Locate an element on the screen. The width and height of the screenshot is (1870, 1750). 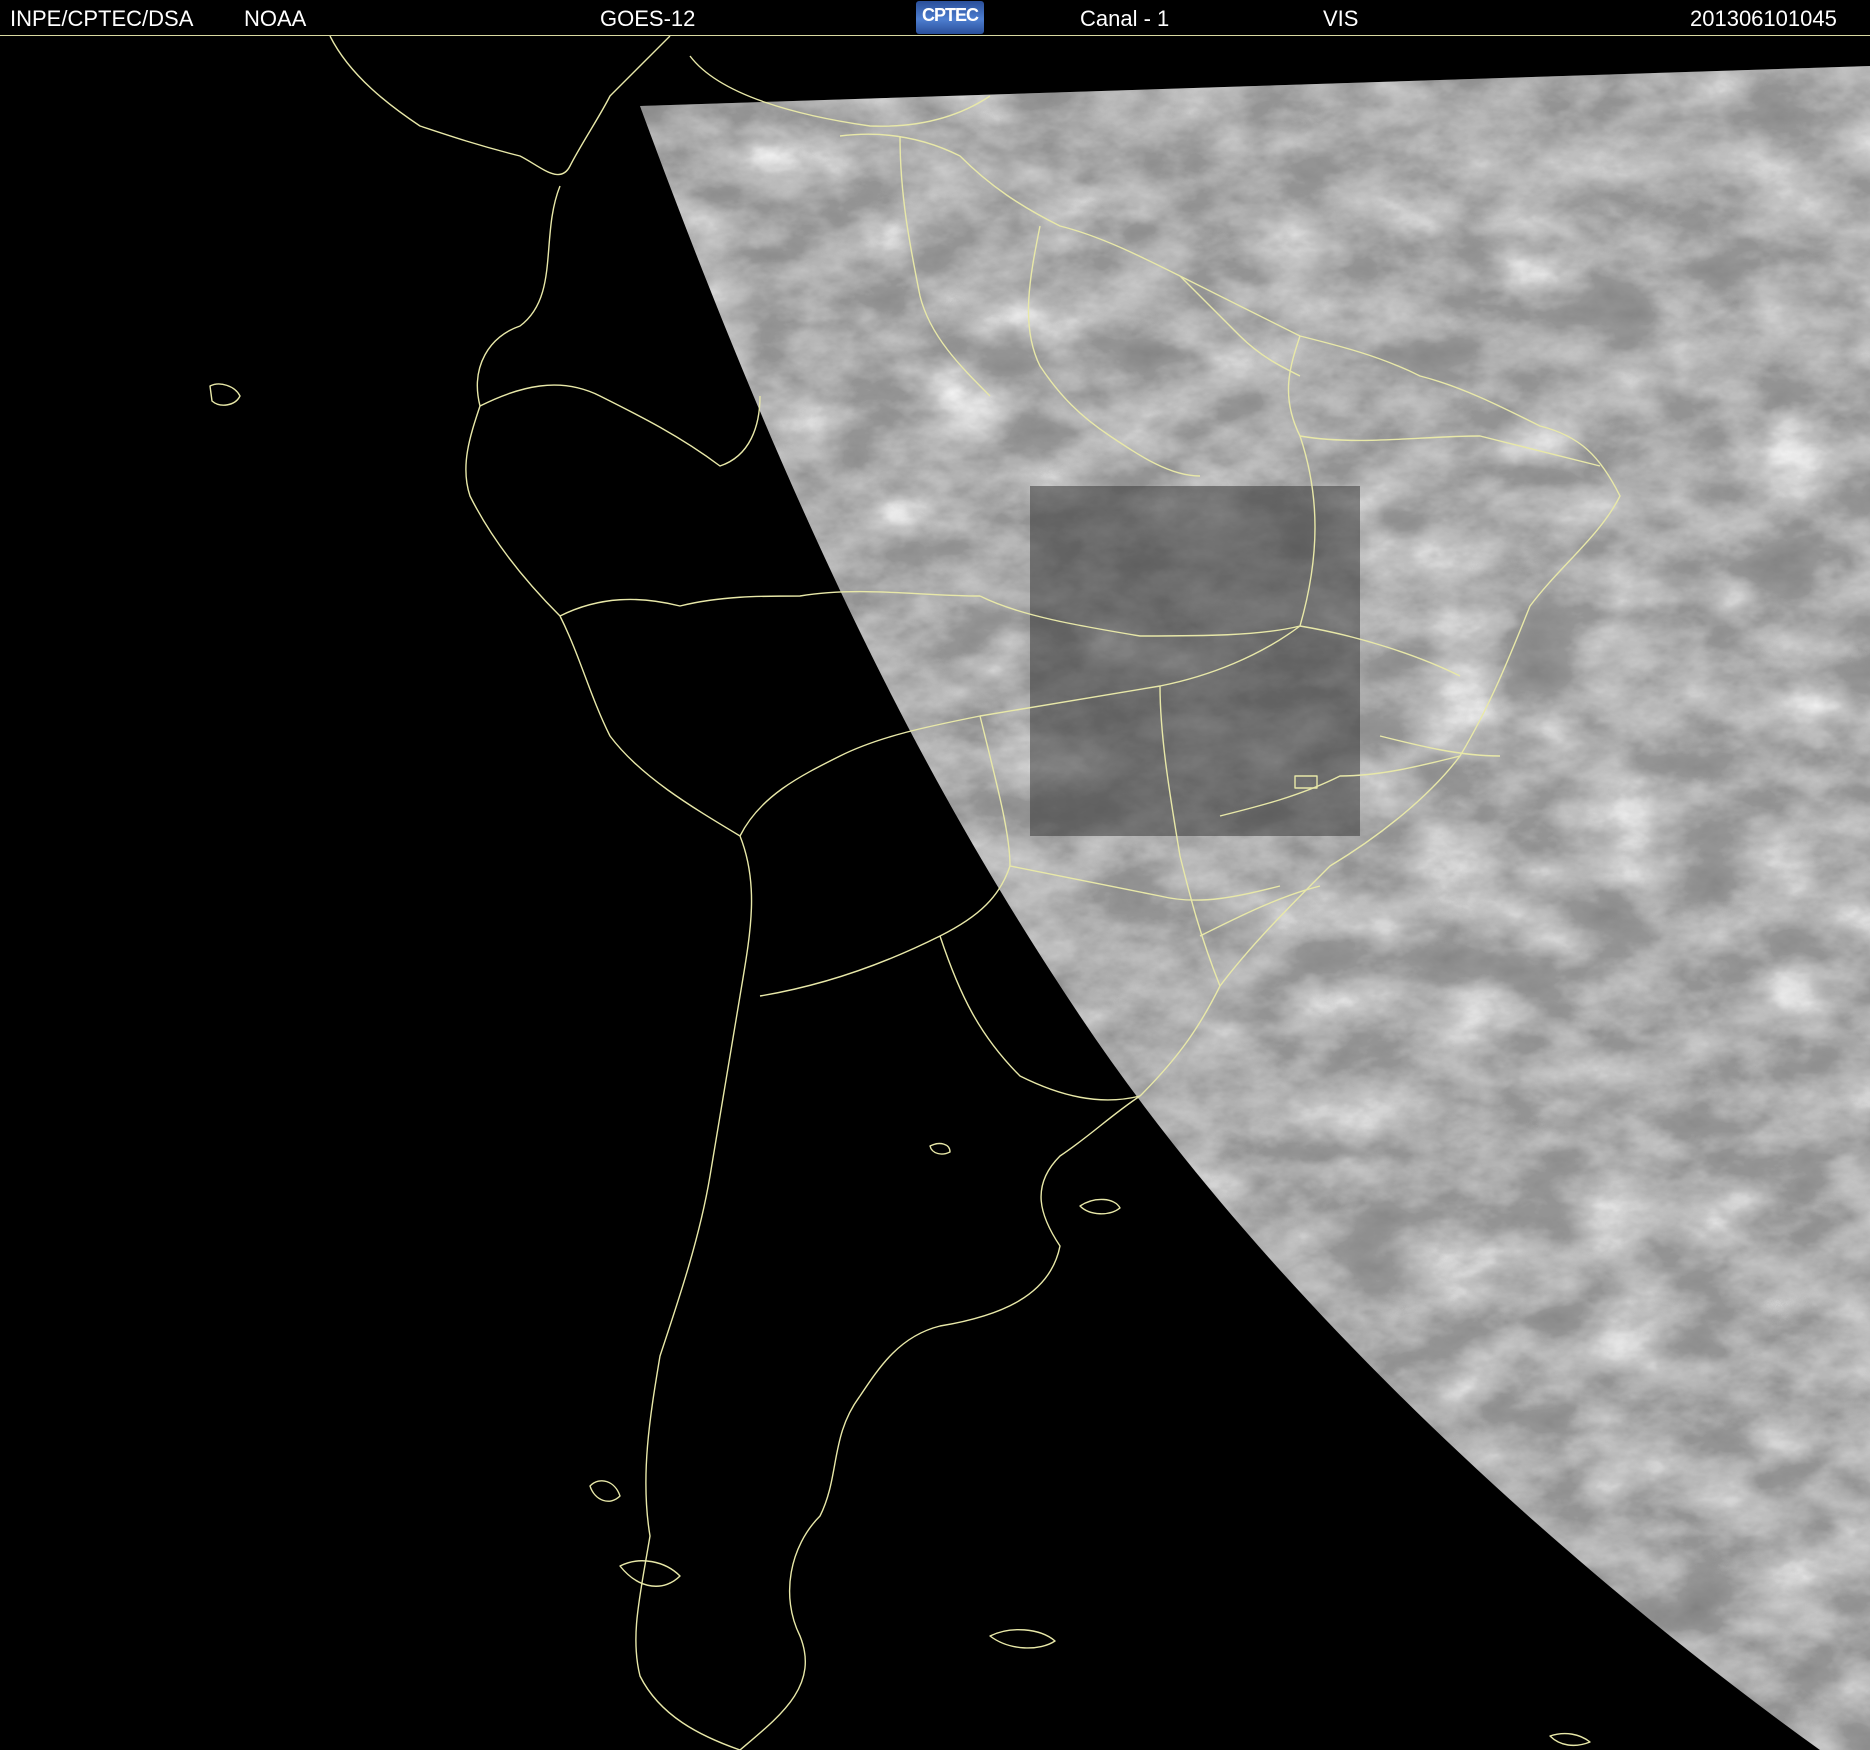
band-label: VIS is located at coordinates (1341, 18).